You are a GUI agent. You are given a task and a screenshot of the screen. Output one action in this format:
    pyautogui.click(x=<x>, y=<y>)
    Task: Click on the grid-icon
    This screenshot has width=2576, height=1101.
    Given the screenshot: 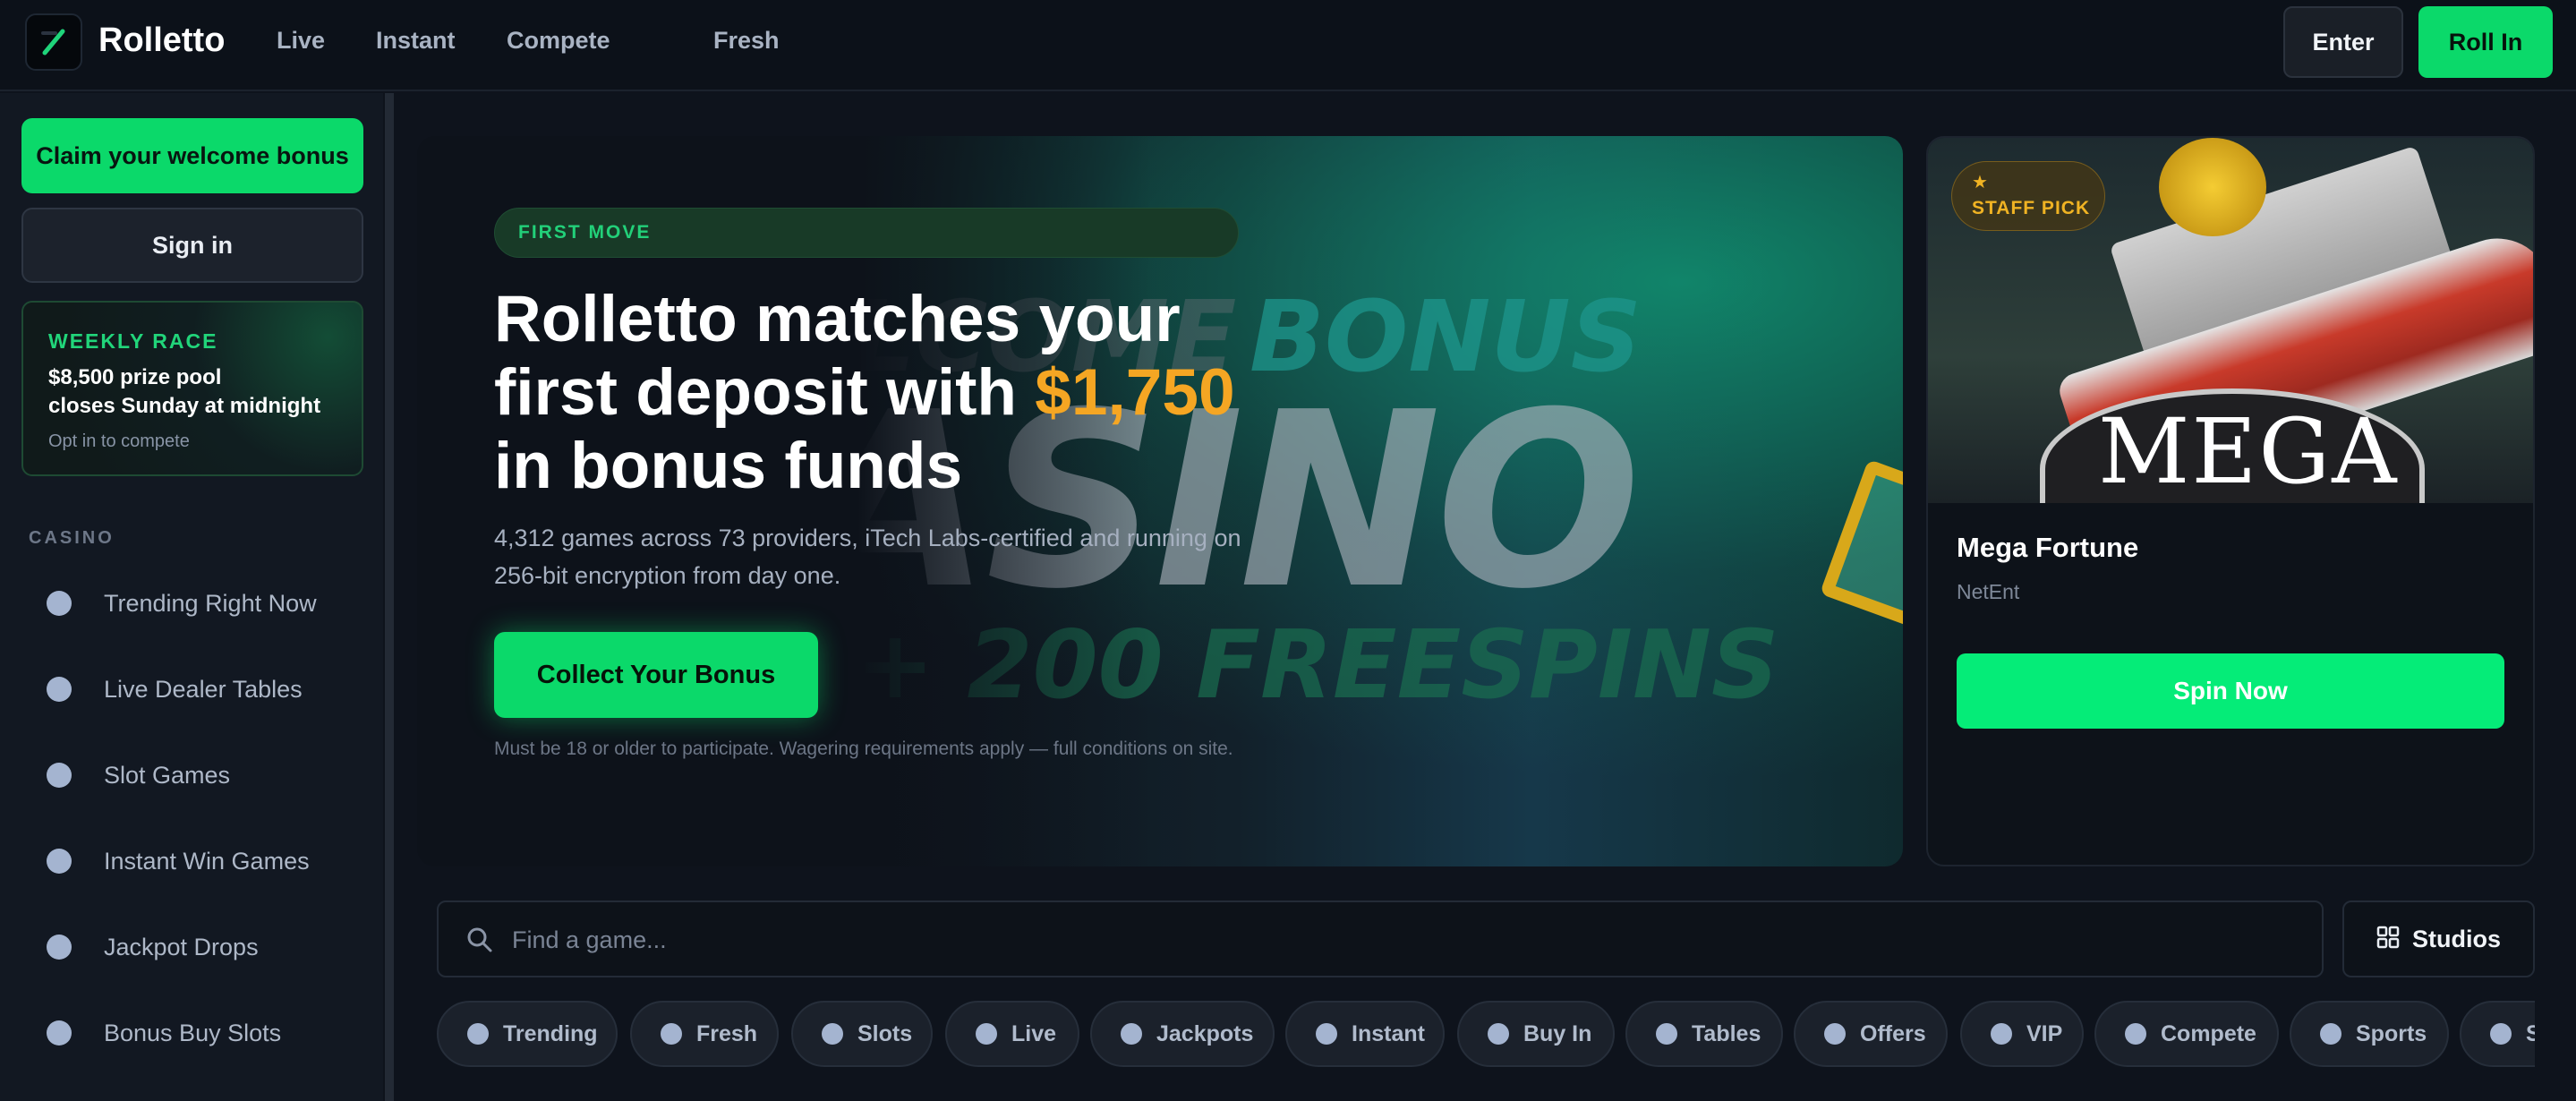 What is the action you would take?
    pyautogui.click(x=2388, y=939)
    